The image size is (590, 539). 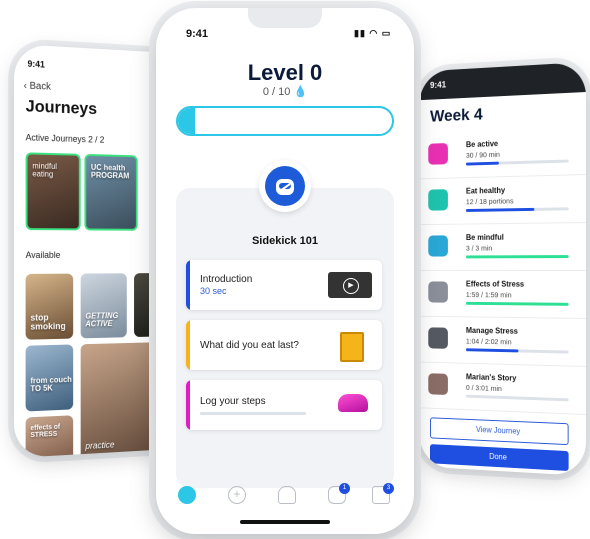 What do you see at coordinates (502, 81) in the screenshot?
I see `status-bar: 9:41` at bounding box center [502, 81].